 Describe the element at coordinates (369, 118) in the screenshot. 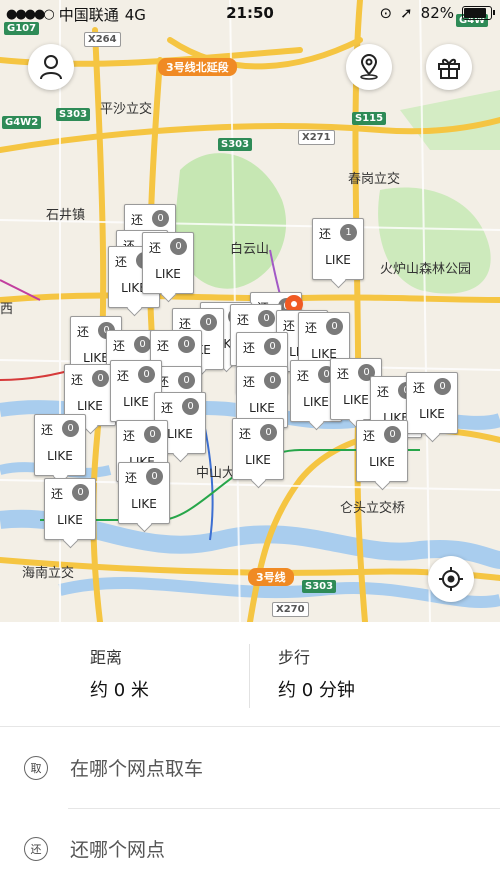

I see `road-shield: S115` at that location.